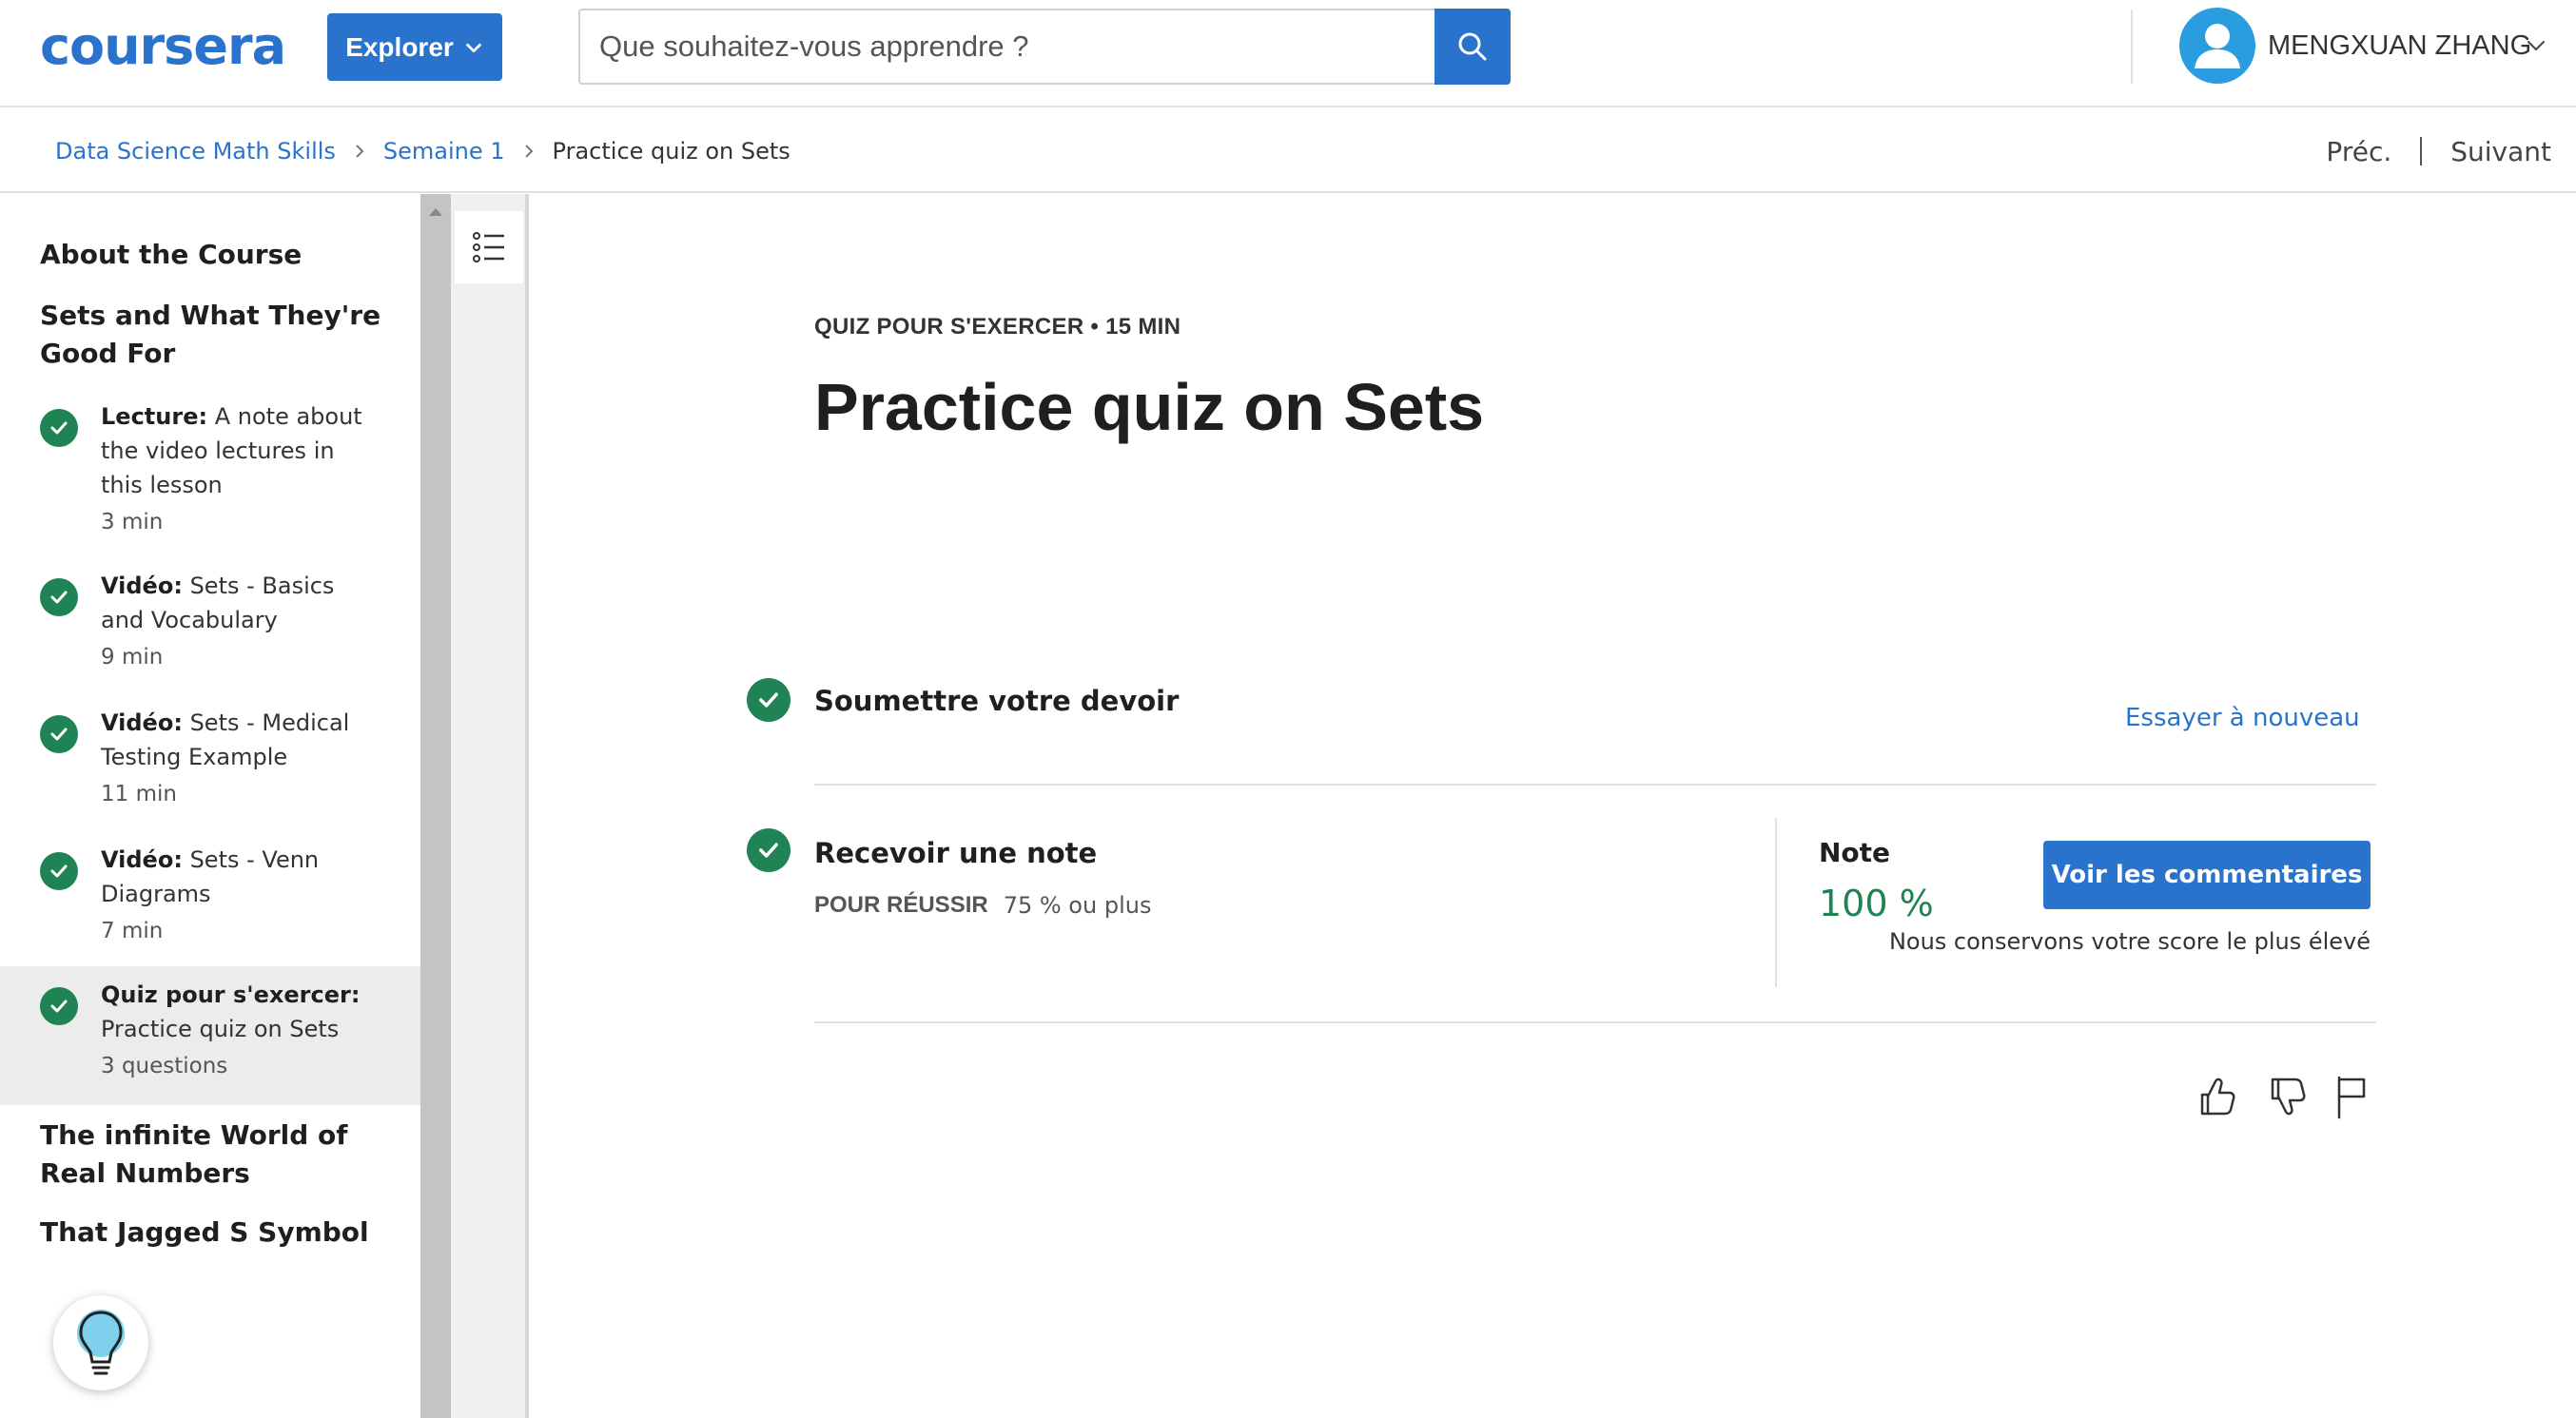  Describe the element at coordinates (474, 47) in the screenshot. I see `chevron-down-icon` at that location.